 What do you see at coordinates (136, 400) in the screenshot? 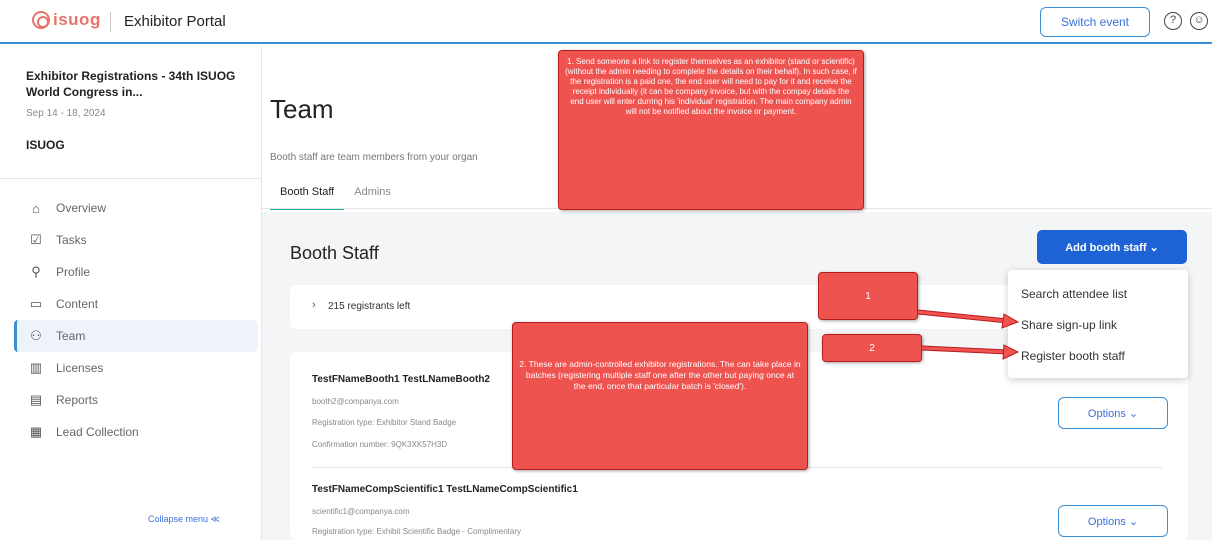
I see `sidebar-item-reports: ▤ Reports` at bounding box center [136, 400].